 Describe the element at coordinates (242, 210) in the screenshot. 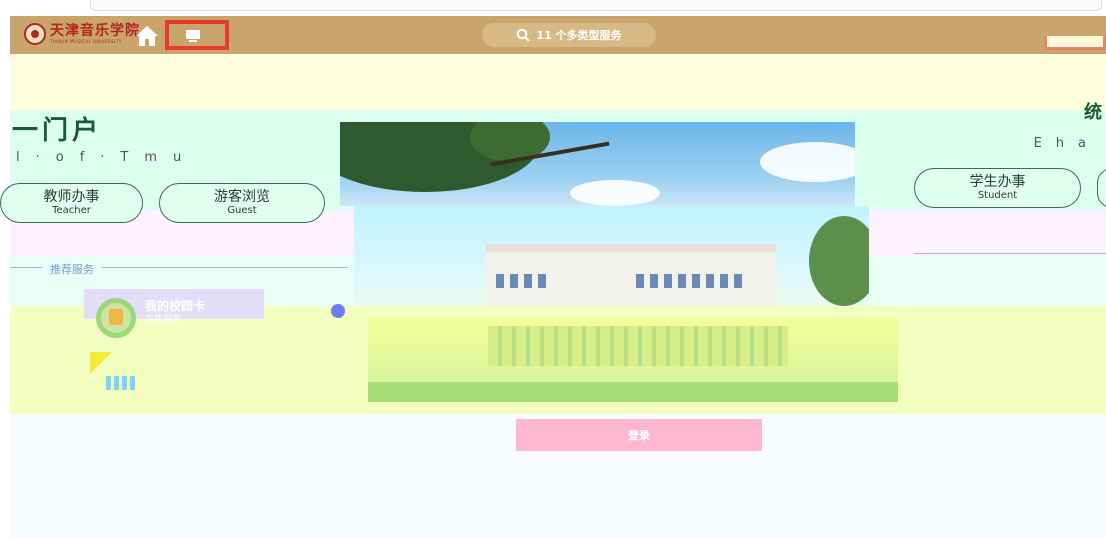

I see `guest-en: Guest` at that location.